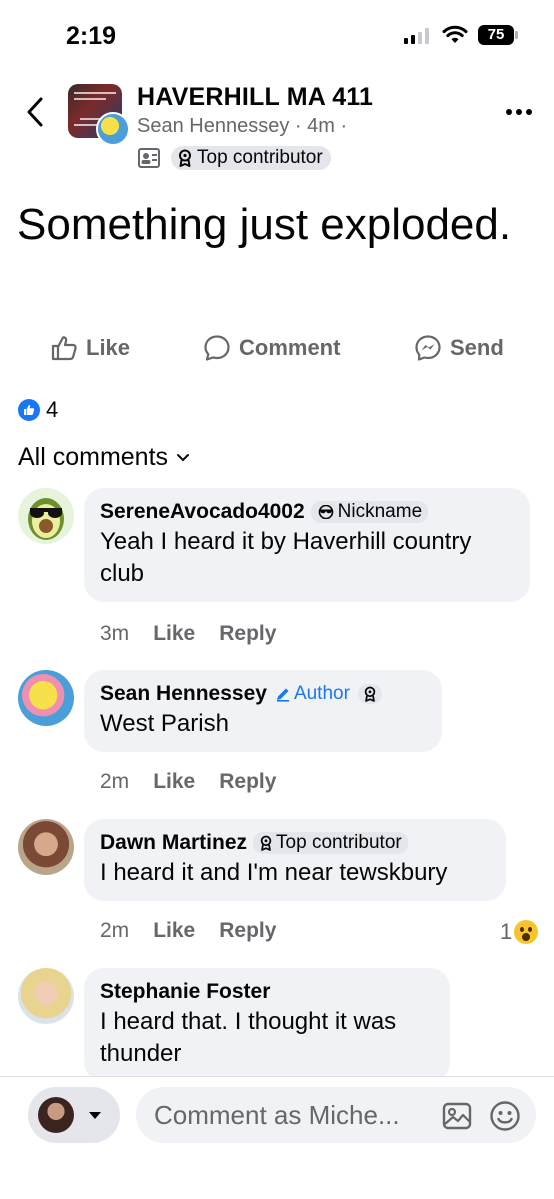 Image resolution: width=554 pixels, height=1199 pixels. What do you see at coordinates (93, 457) in the screenshot?
I see `sort-label: All comments` at bounding box center [93, 457].